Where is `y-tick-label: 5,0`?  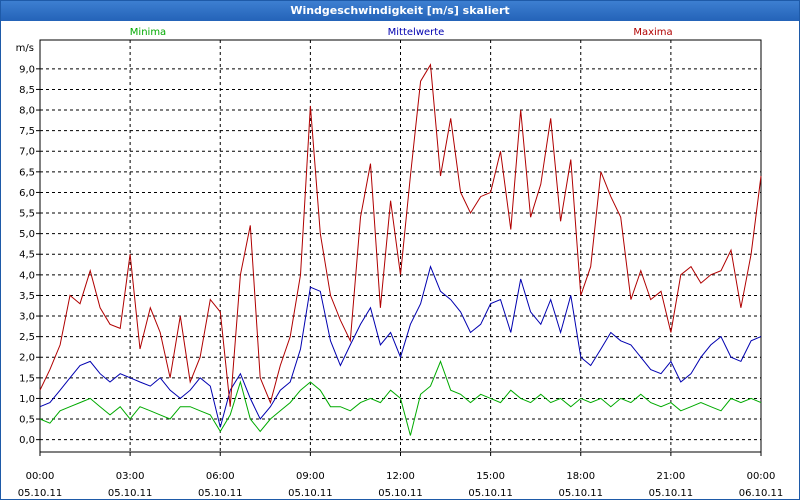 y-tick-label: 5,0 is located at coordinates (27, 234).